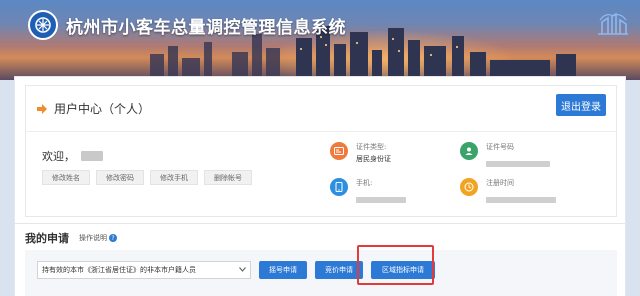 The width and height of the screenshot is (640, 296). Describe the element at coordinates (518, 164) in the screenshot. I see `cert-number-masked` at that location.